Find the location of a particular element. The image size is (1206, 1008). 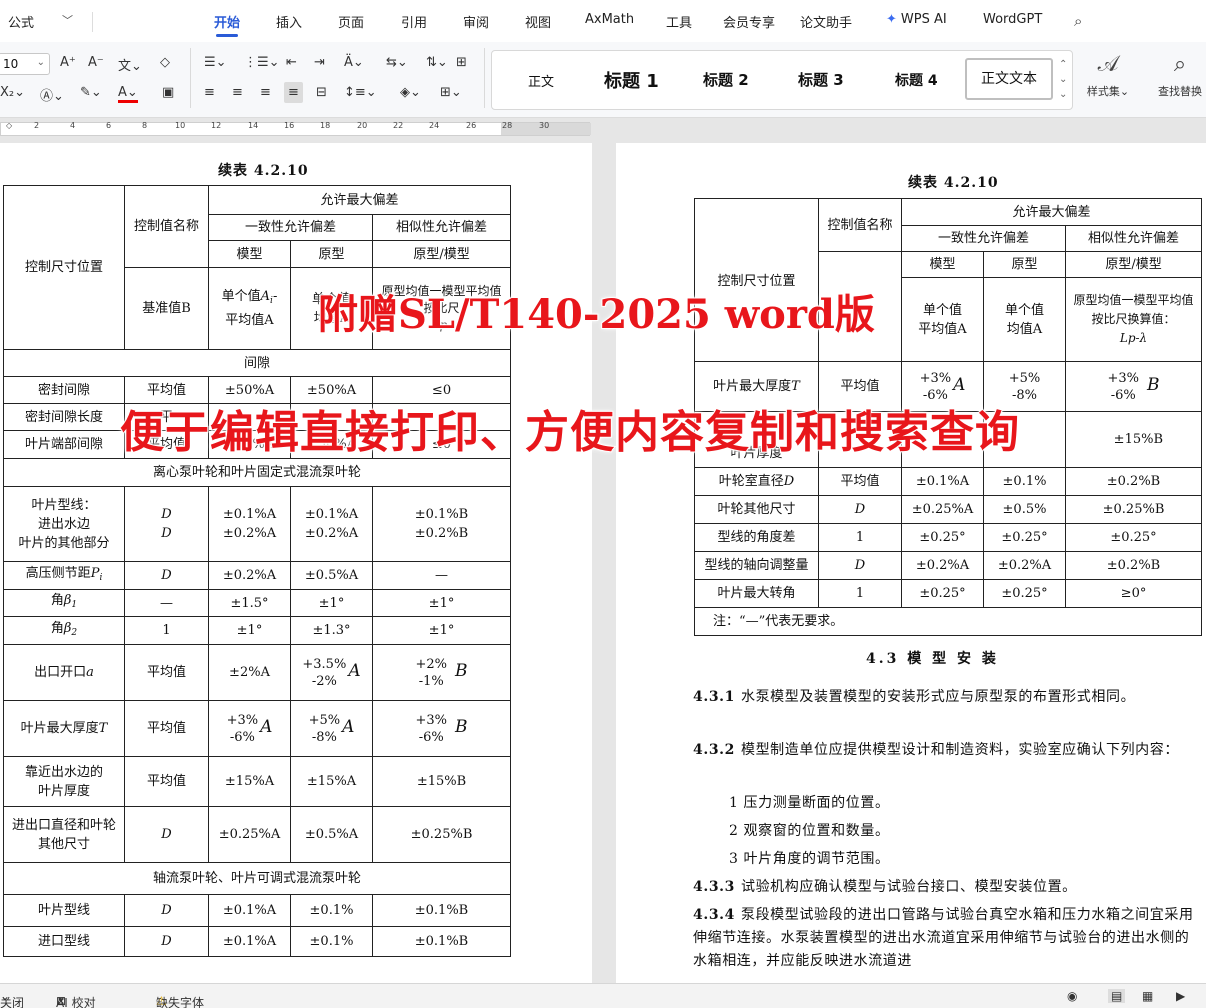

tab-wps-ai: ✦ WPS AI is located at coordinates (916, 19).